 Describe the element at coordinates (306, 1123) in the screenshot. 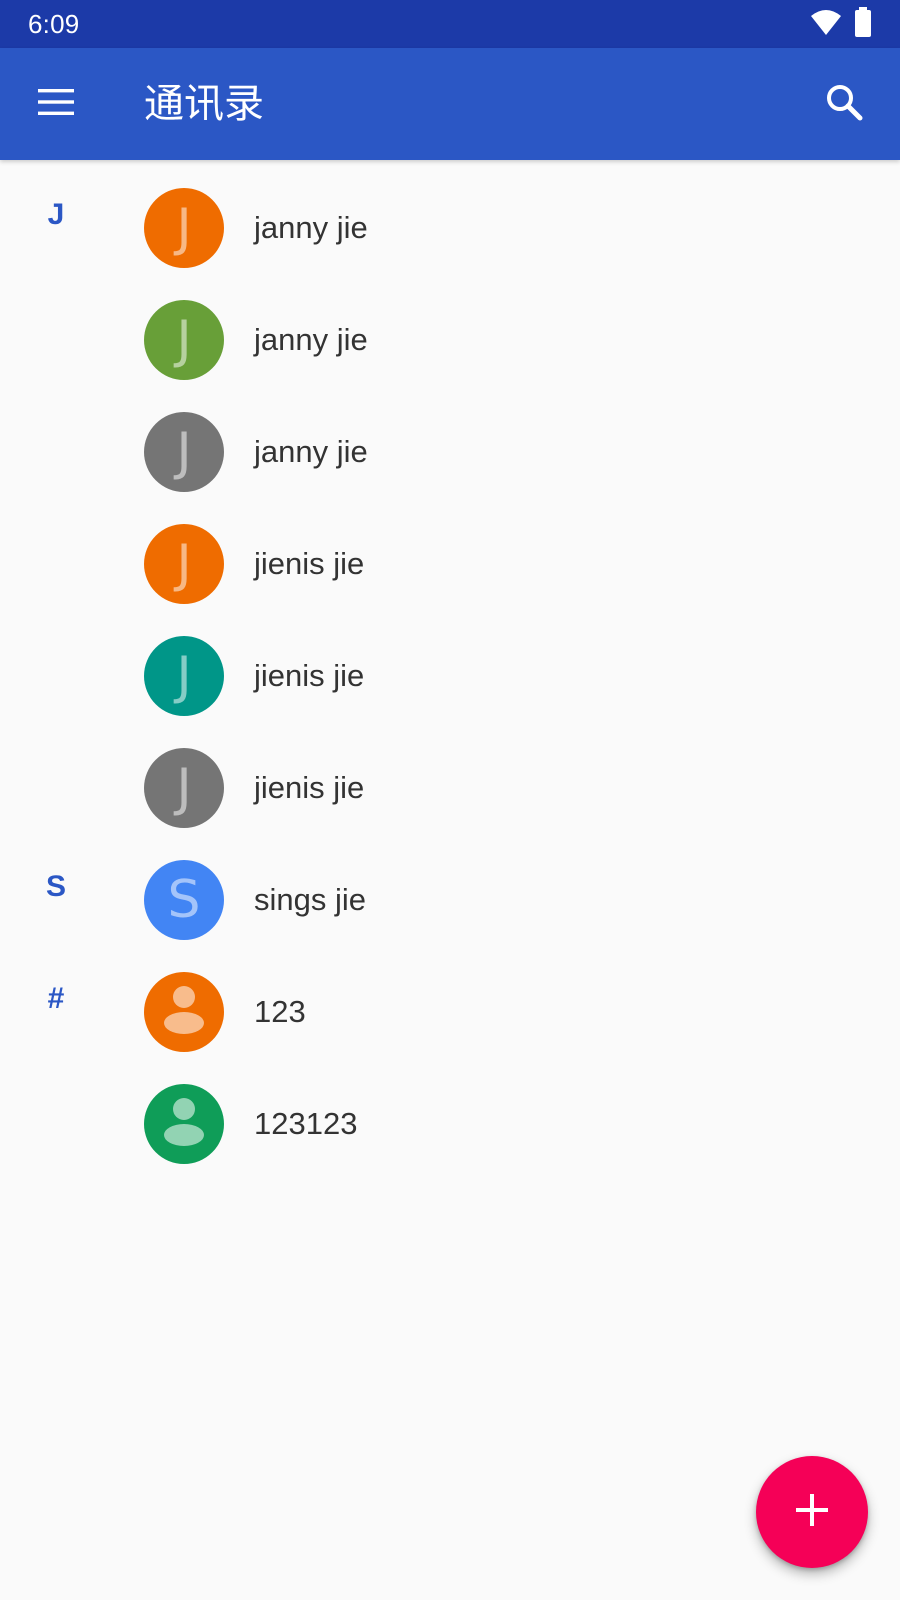

I see `contact-name: 123123` at that location.